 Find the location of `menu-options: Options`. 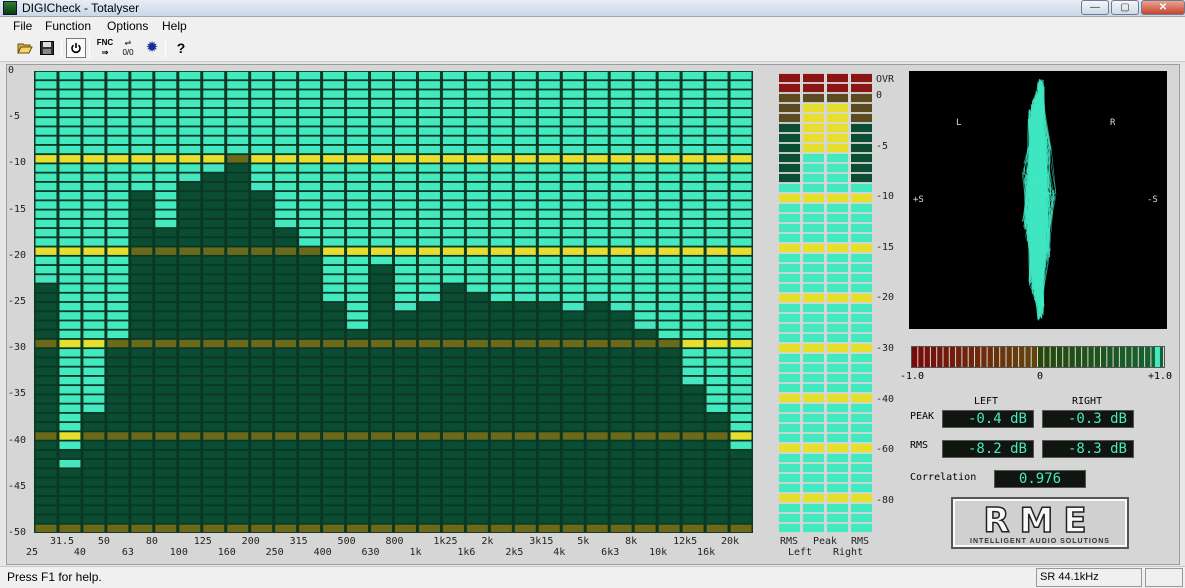

menu-options: Options is located at coordinates (127, 26).